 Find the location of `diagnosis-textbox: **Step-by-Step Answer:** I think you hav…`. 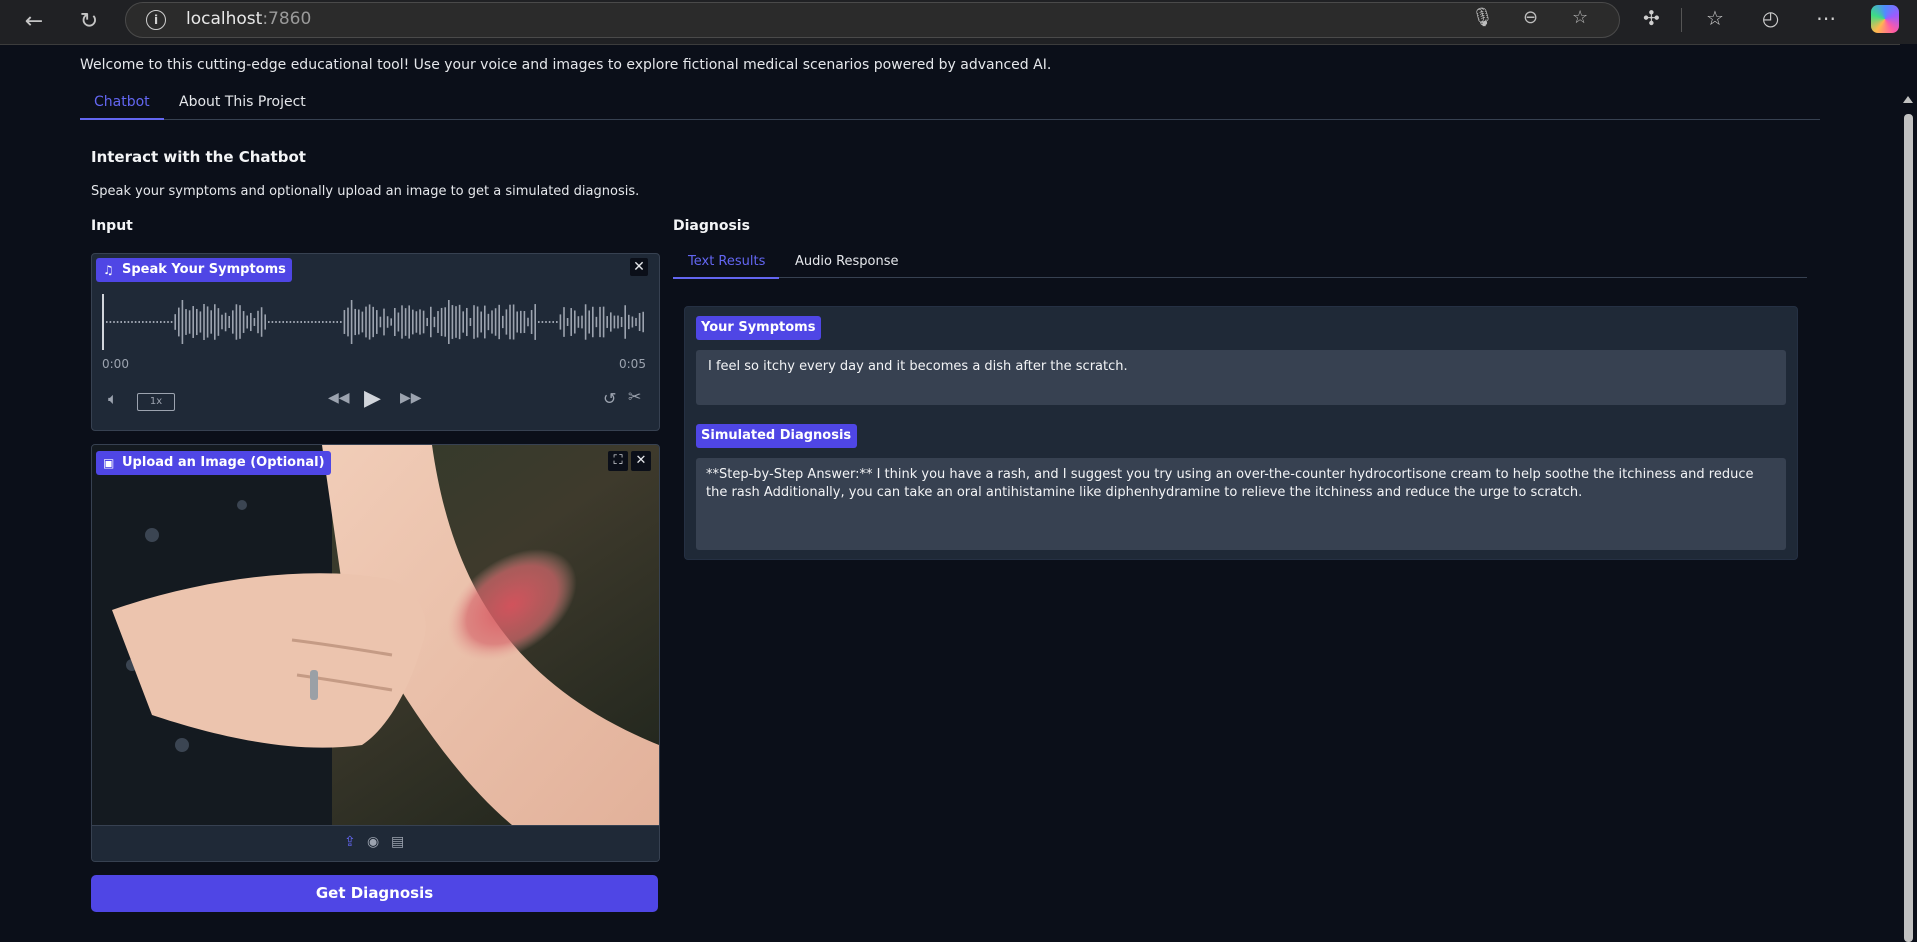

diagnosis-textbox: **Step-by-Step Answer:** I think you hav… is located at coordinates (1241, 504).